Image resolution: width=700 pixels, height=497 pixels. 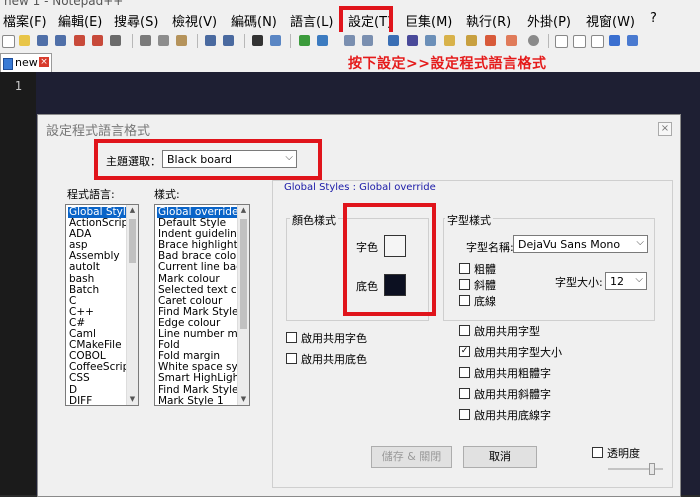 What do you see at coordinates (597, 41) in the screenshot?
I see `play-macro-icon` at bounding box center [597, 41].